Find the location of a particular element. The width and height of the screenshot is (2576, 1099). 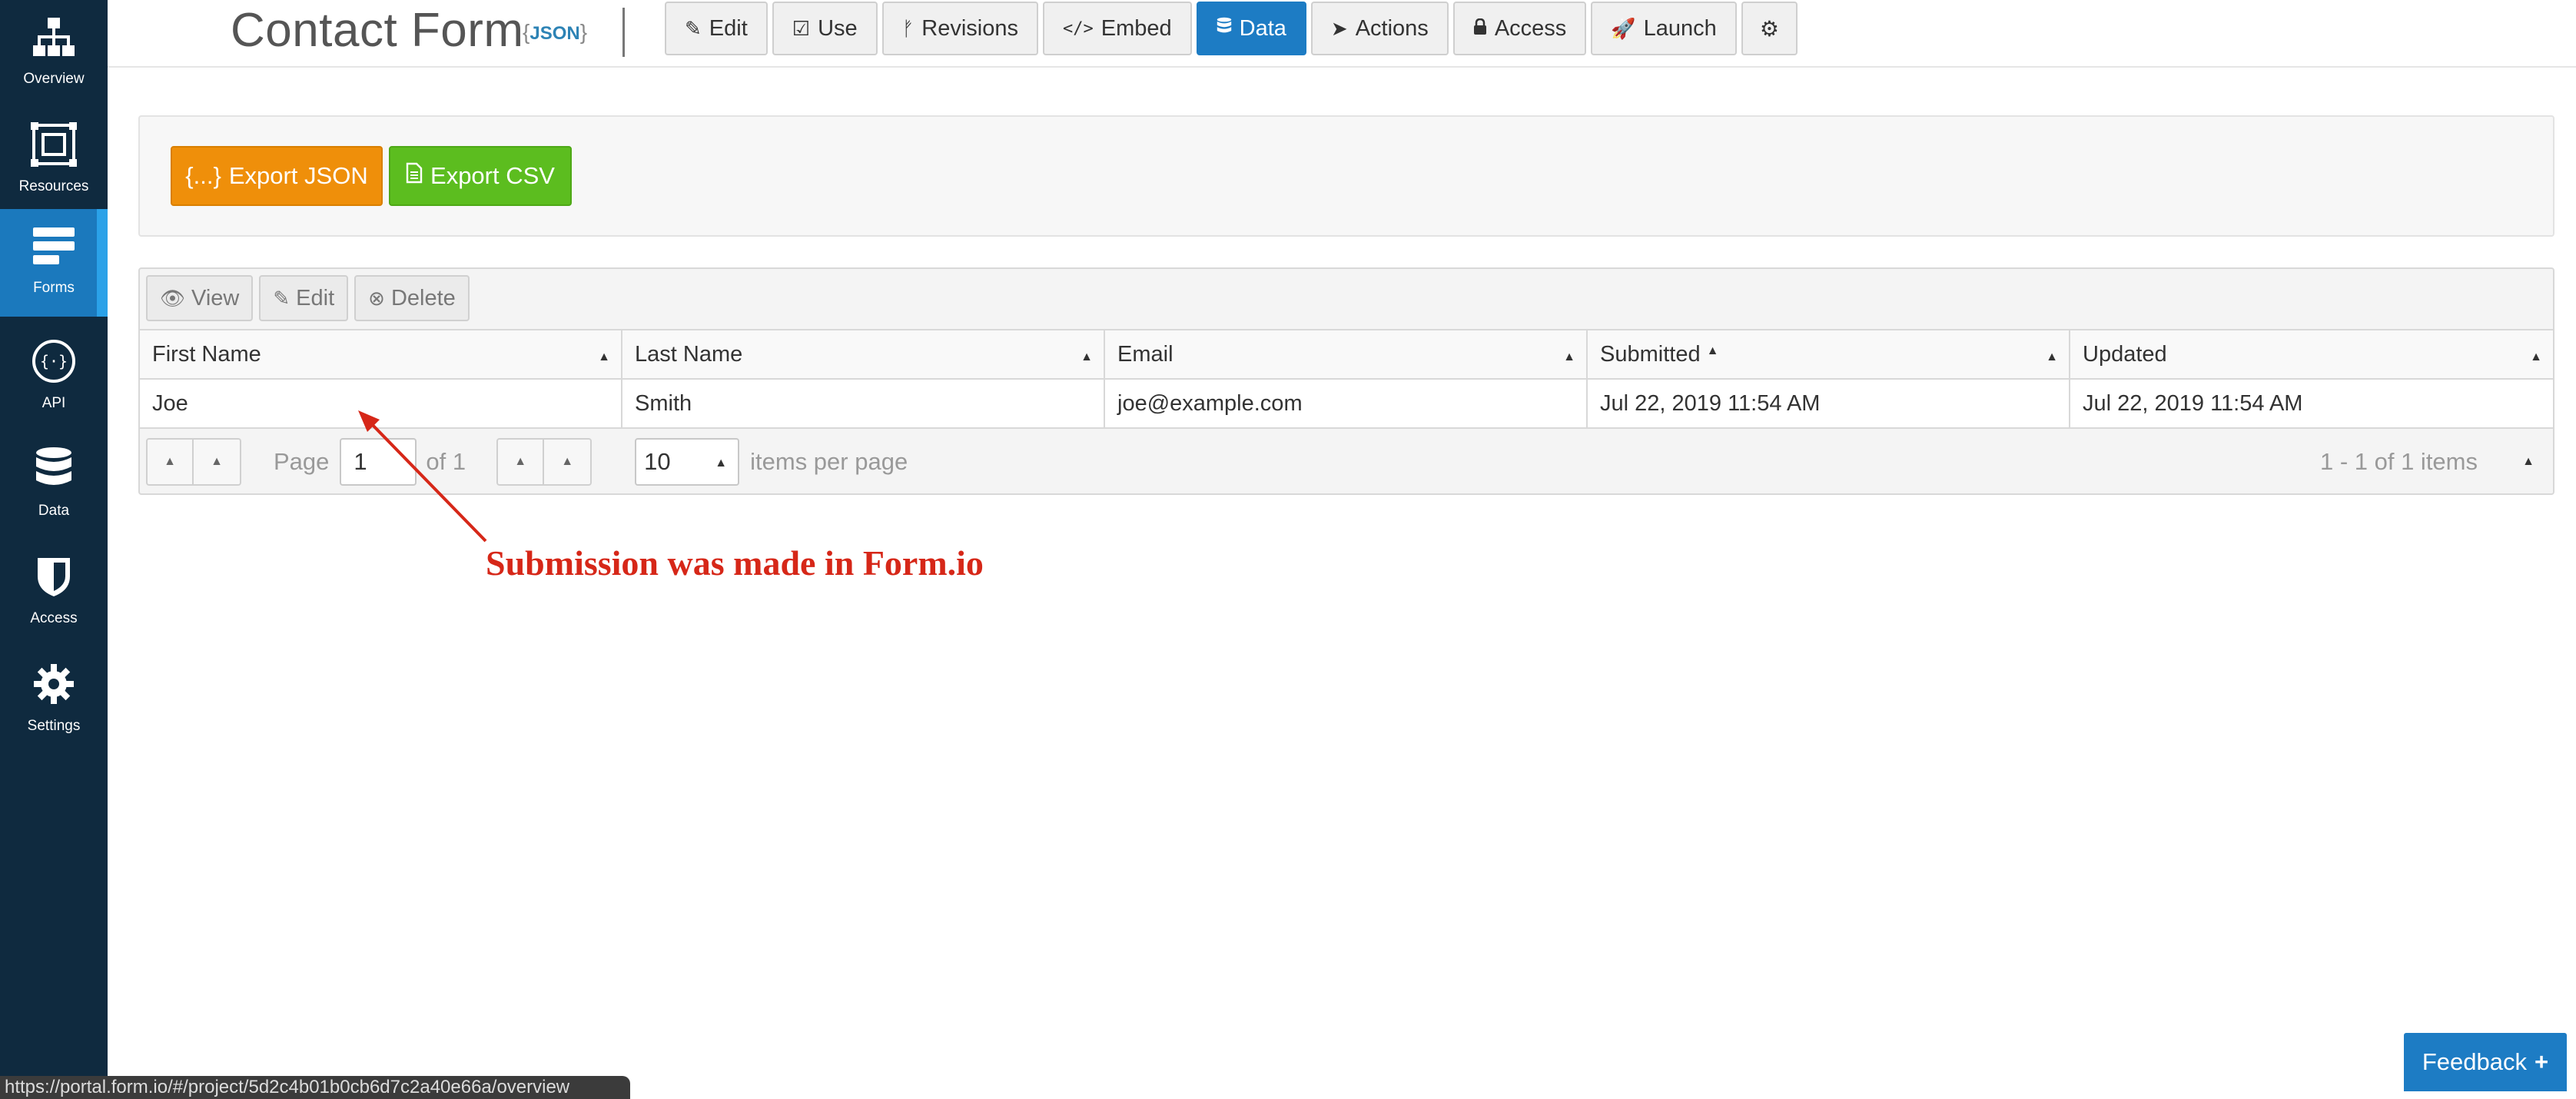

tab-embed: </> Embed is located at coordinates (1117, 29).